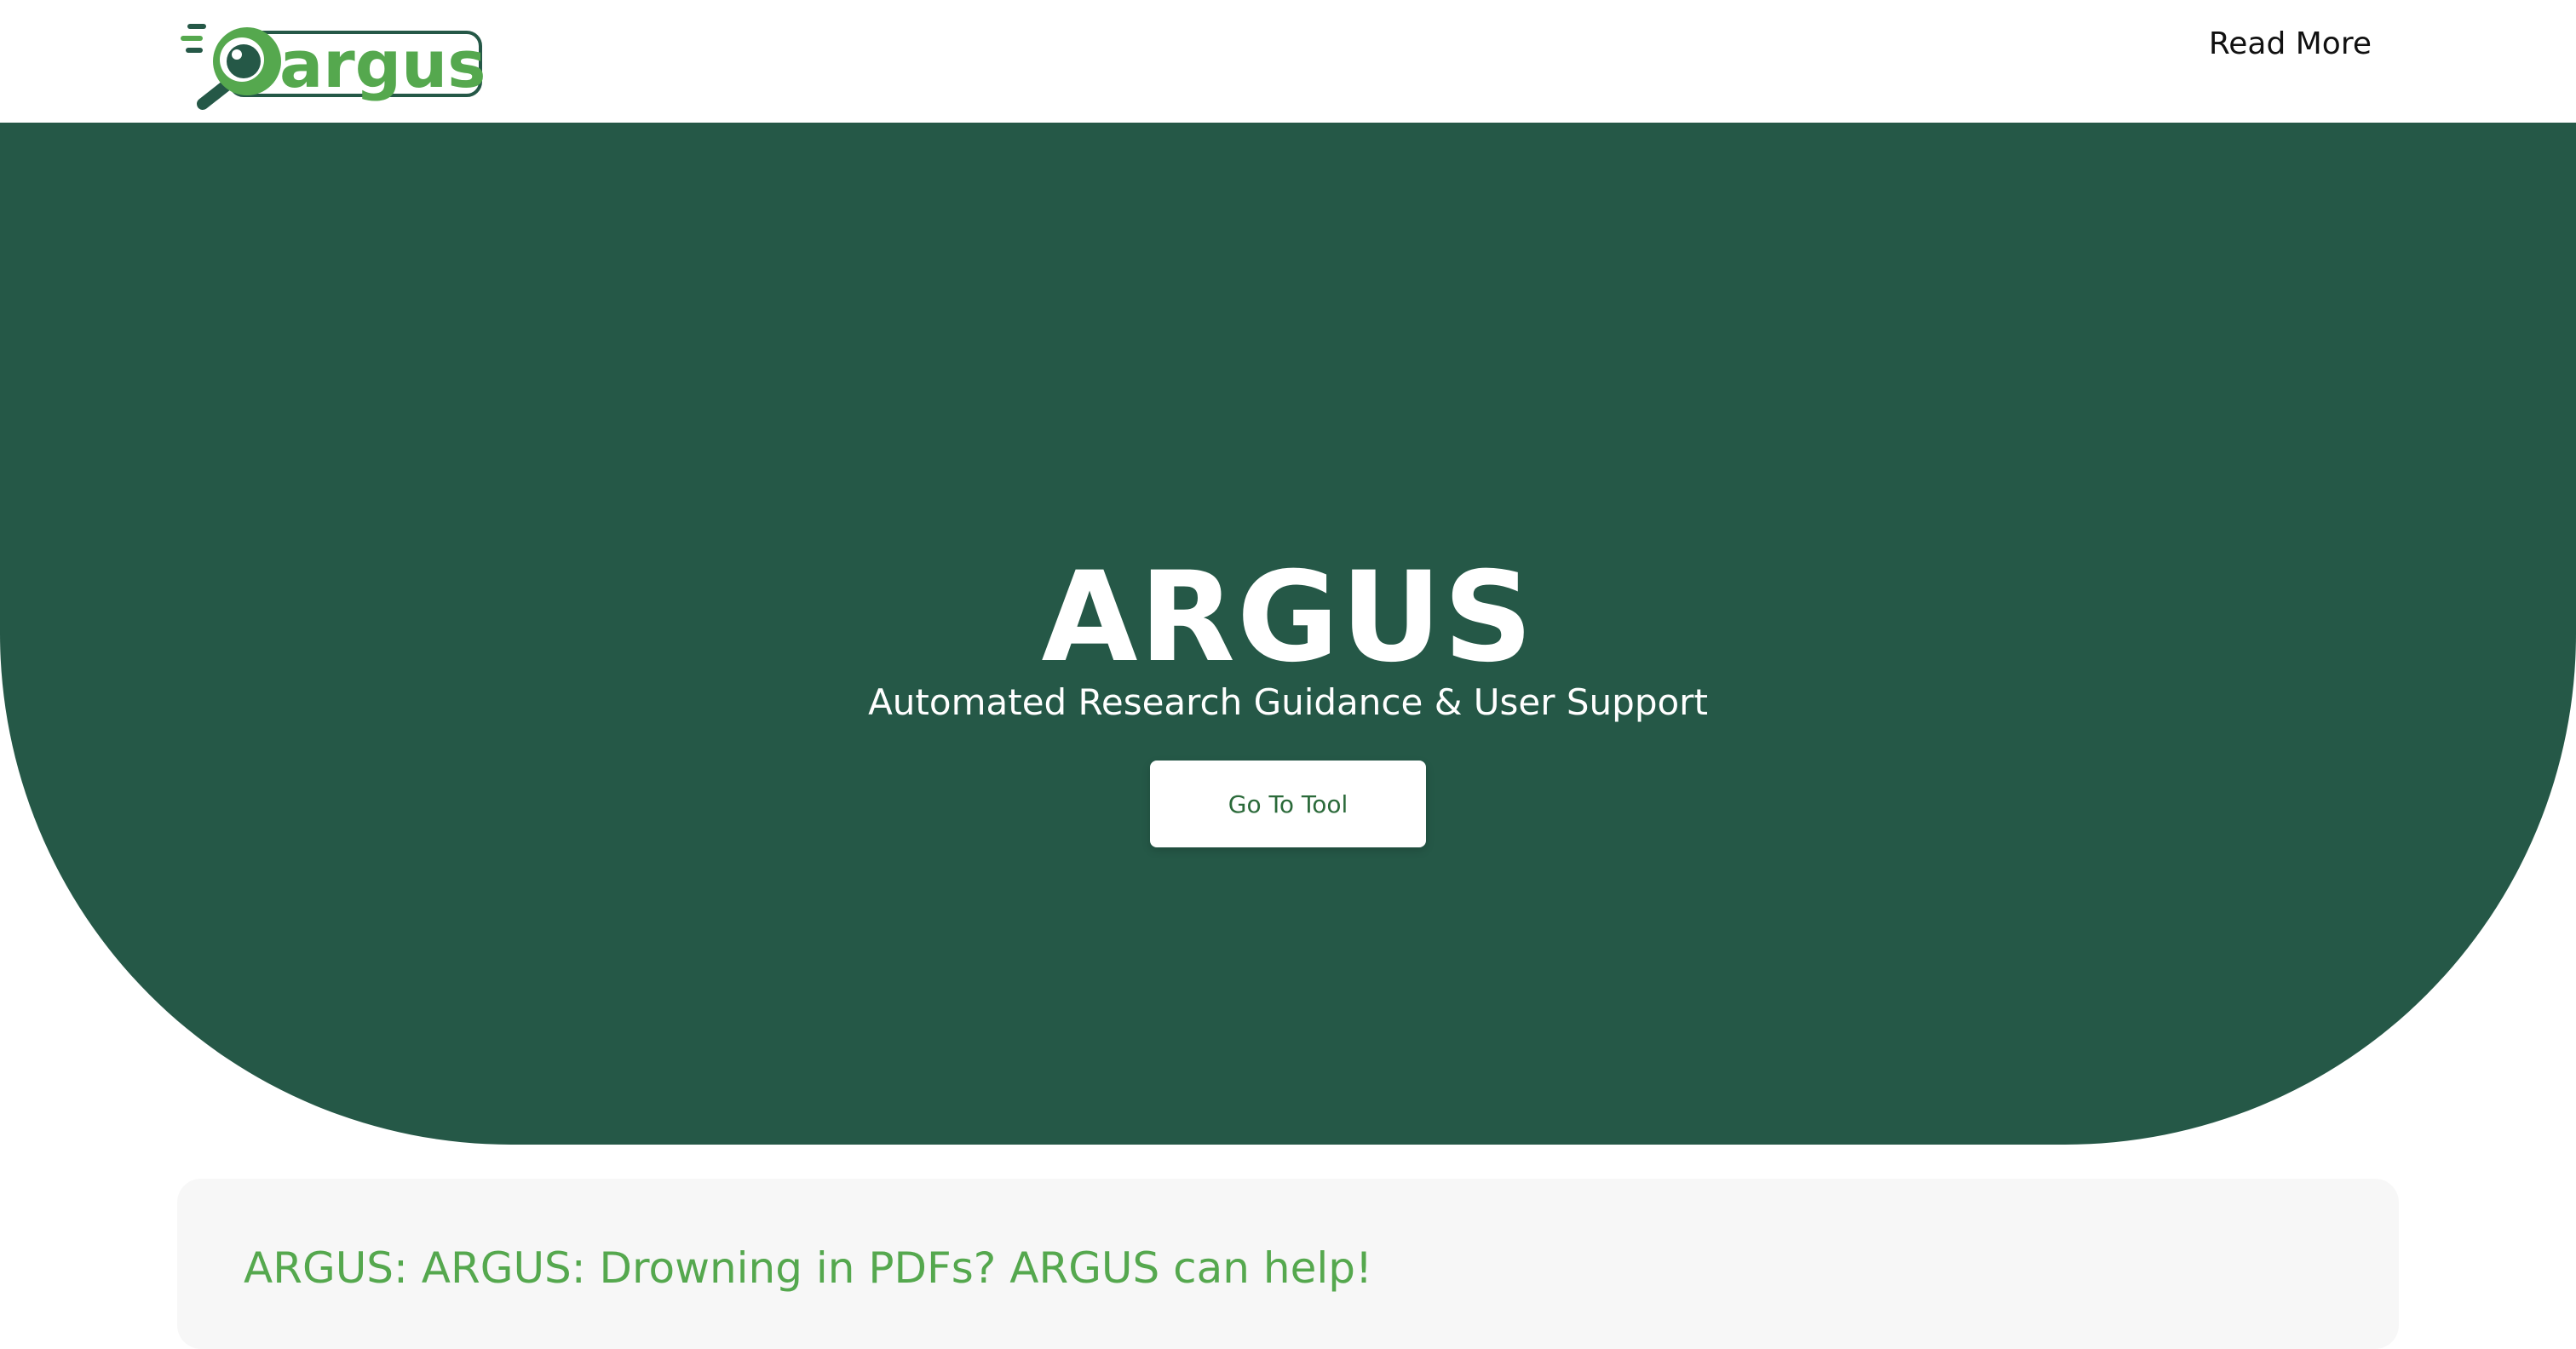 This screenshot has width=2576, height=1349. What do you see at coordinates (1288, 617) in the screenshot?
I see `hero-title: ARGUS` at bounding box center [1288, 617].